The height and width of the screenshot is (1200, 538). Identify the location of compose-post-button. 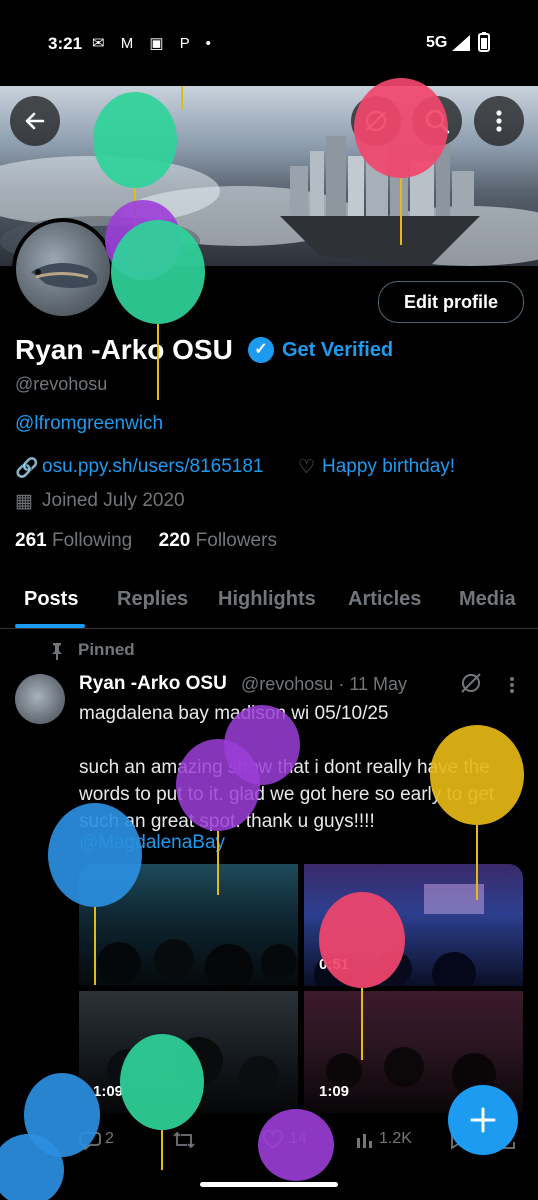
(483, 1120).